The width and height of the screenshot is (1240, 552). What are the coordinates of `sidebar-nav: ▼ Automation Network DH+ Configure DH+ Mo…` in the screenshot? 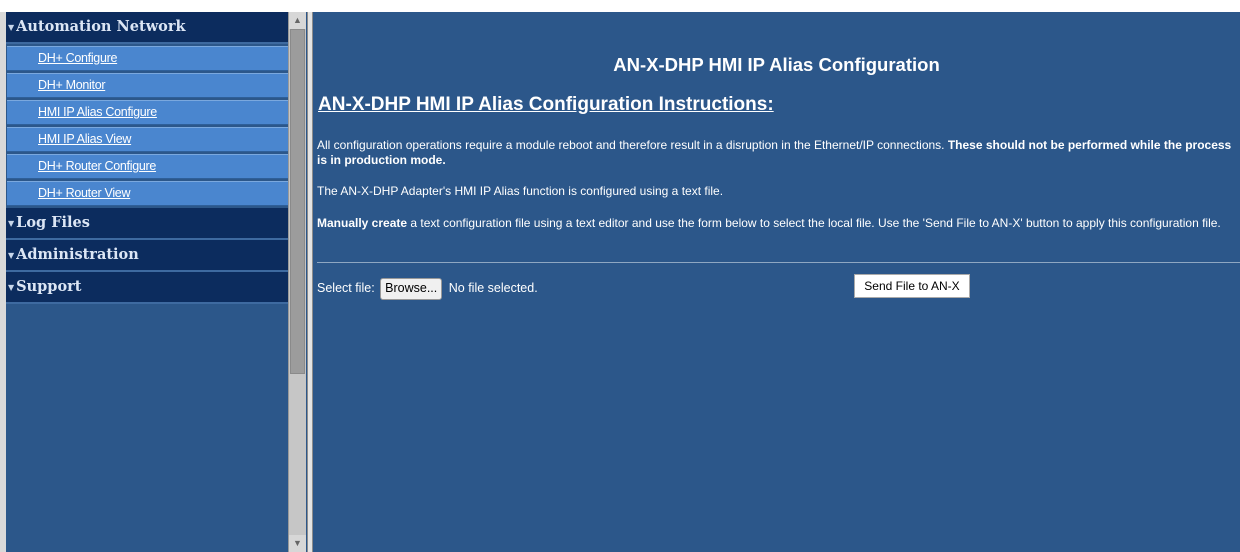 It's located at (147, 158).